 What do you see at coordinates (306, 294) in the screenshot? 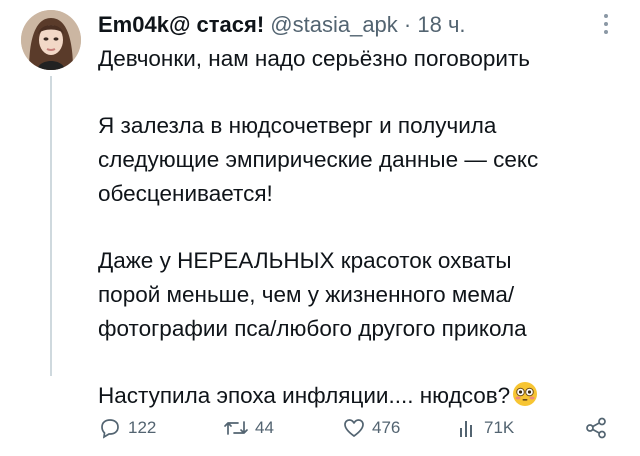
I see `tweet-line: порой меньше, чем у жизненного мема/` at bounding box center [306, 294].